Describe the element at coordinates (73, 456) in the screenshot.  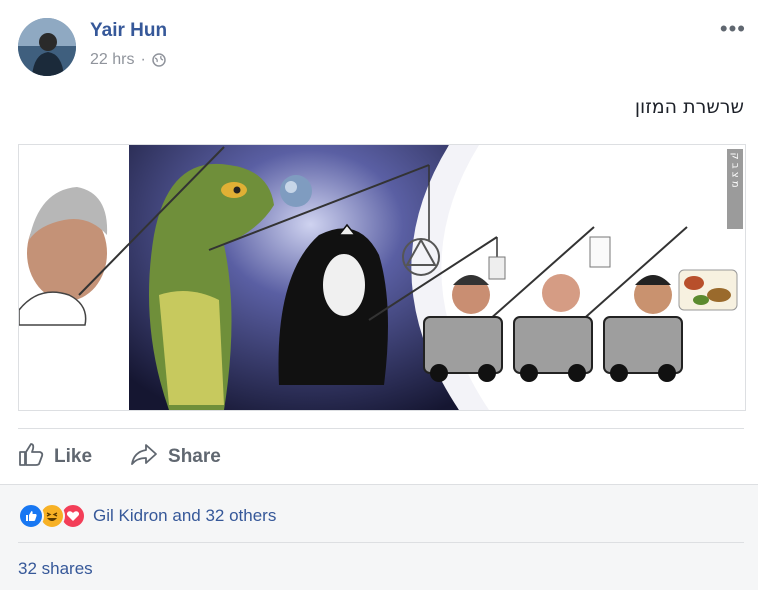
I see `like-label: Like` at that location.